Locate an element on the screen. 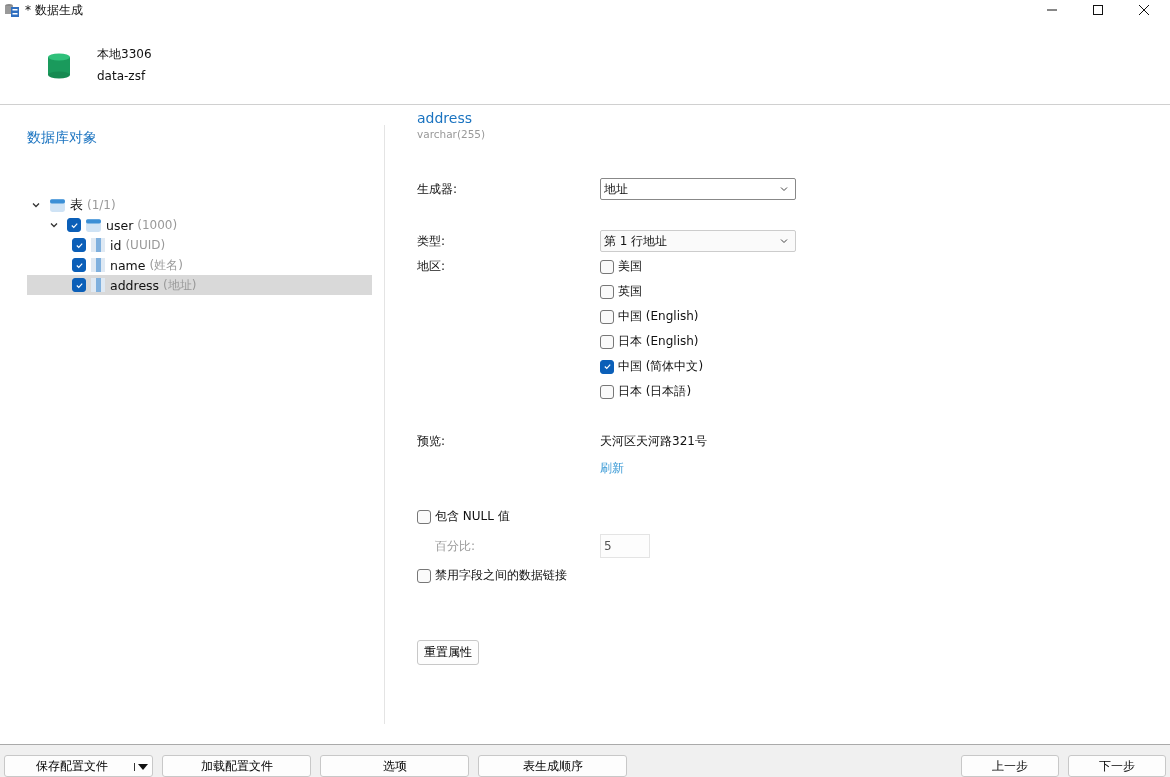  tree-item: id (UUID) is located at coordinates (199, 245).